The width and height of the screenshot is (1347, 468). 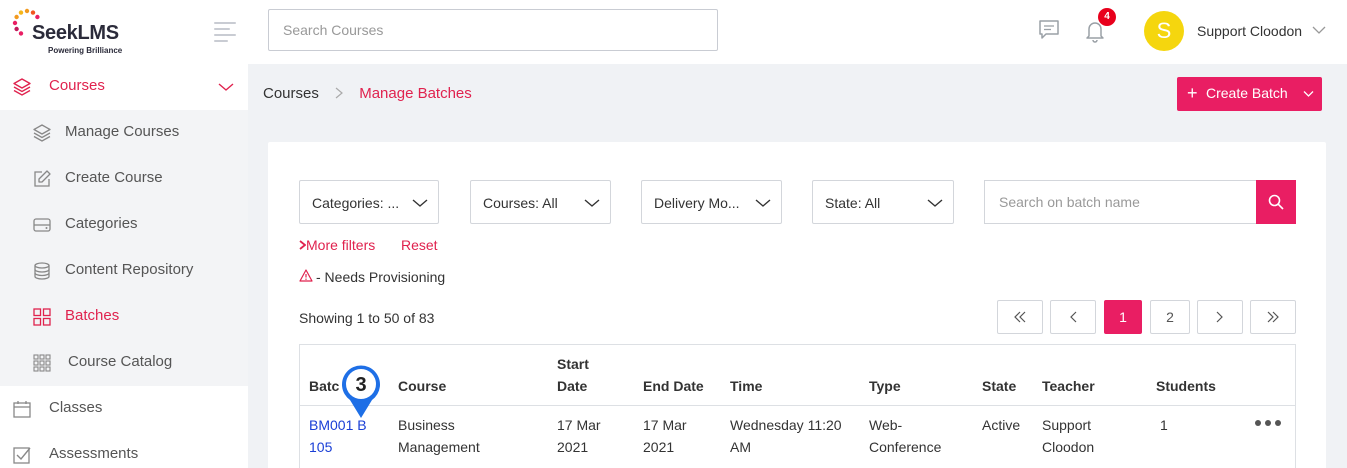 I want to click on column-header-batch: Batc, so click(x=324, y=386).